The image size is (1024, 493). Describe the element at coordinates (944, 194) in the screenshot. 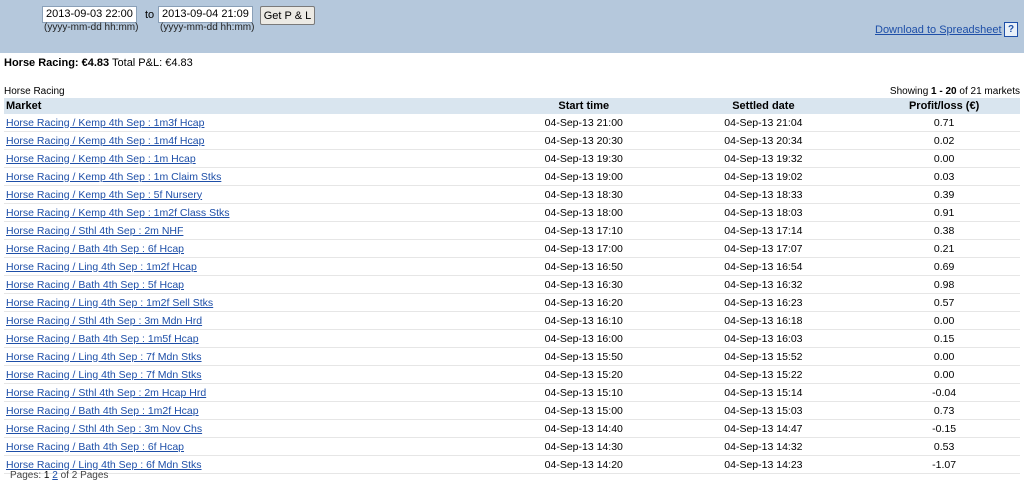

I see `profit-loss-cell: 0.39` at that location.